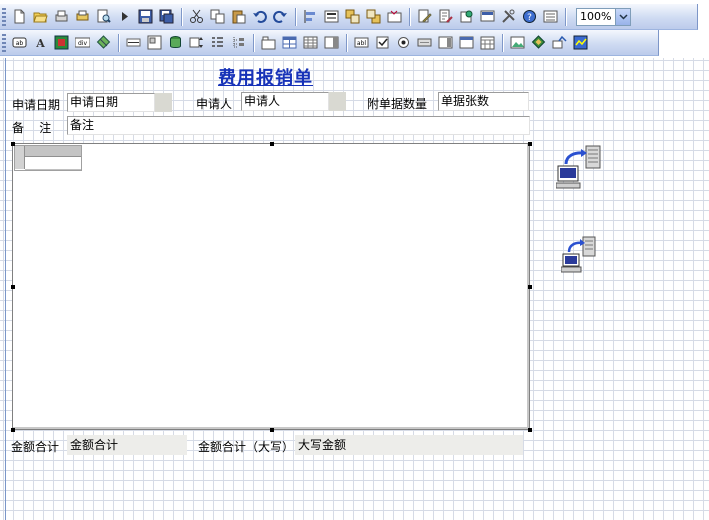 The width and height of the screenshot is (709, 520). What do you see at coordinates (175, 42) in the screenshot?
I see `database-icon` at bounding box center [175, 42].